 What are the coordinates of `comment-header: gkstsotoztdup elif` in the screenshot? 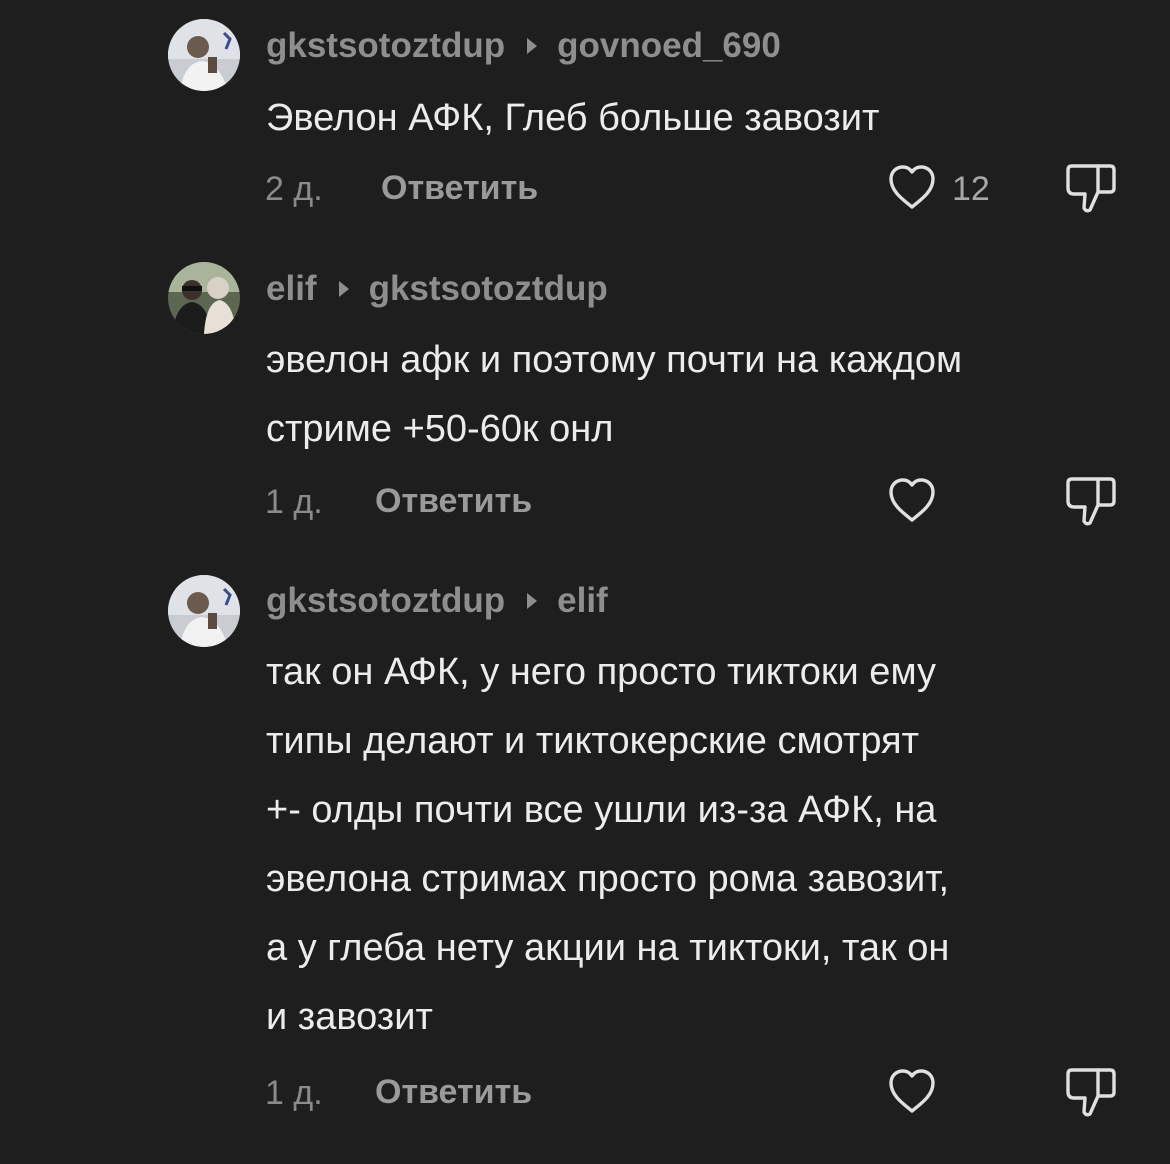 It's located at (437, 601).